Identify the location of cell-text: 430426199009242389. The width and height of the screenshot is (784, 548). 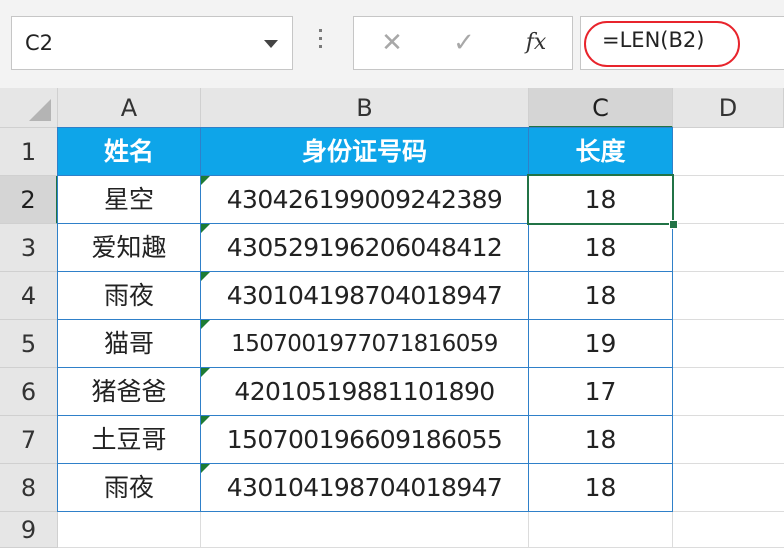
(364, 199).